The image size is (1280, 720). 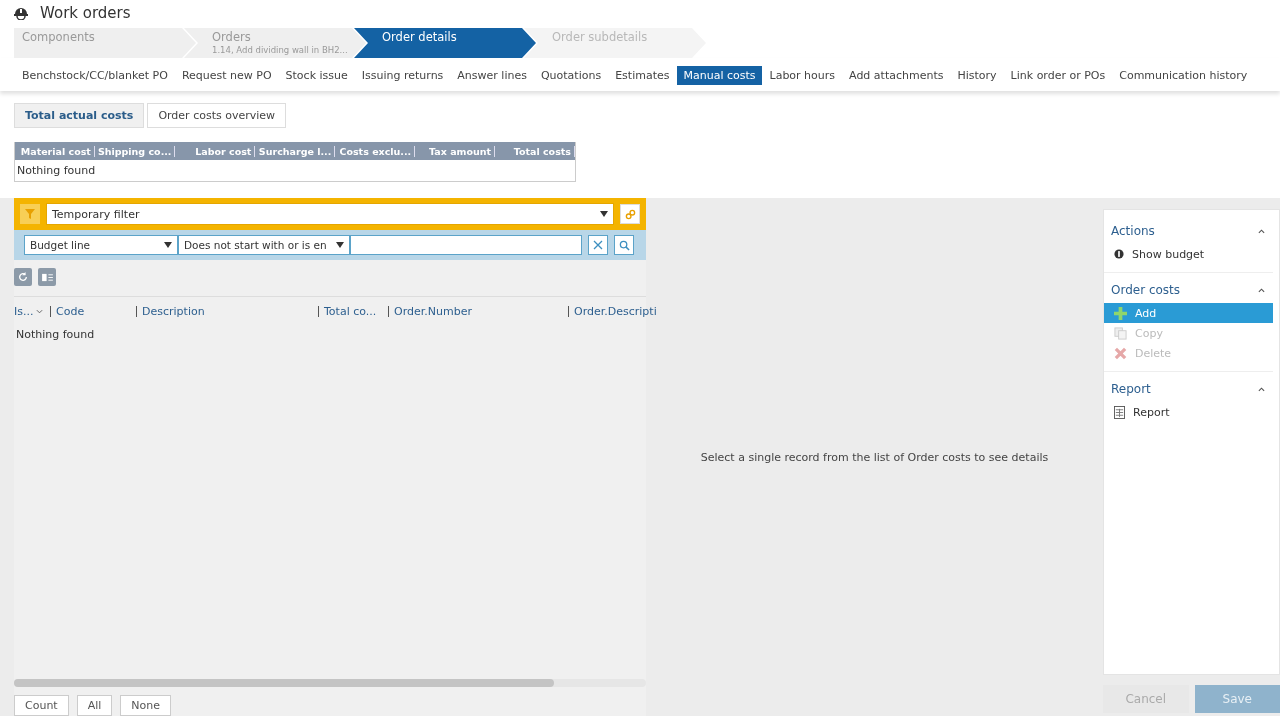 What do you see at coordinates (1188, 412) in the screenshot?
I see `action-item: Report` at bounding box center [1188, 412].